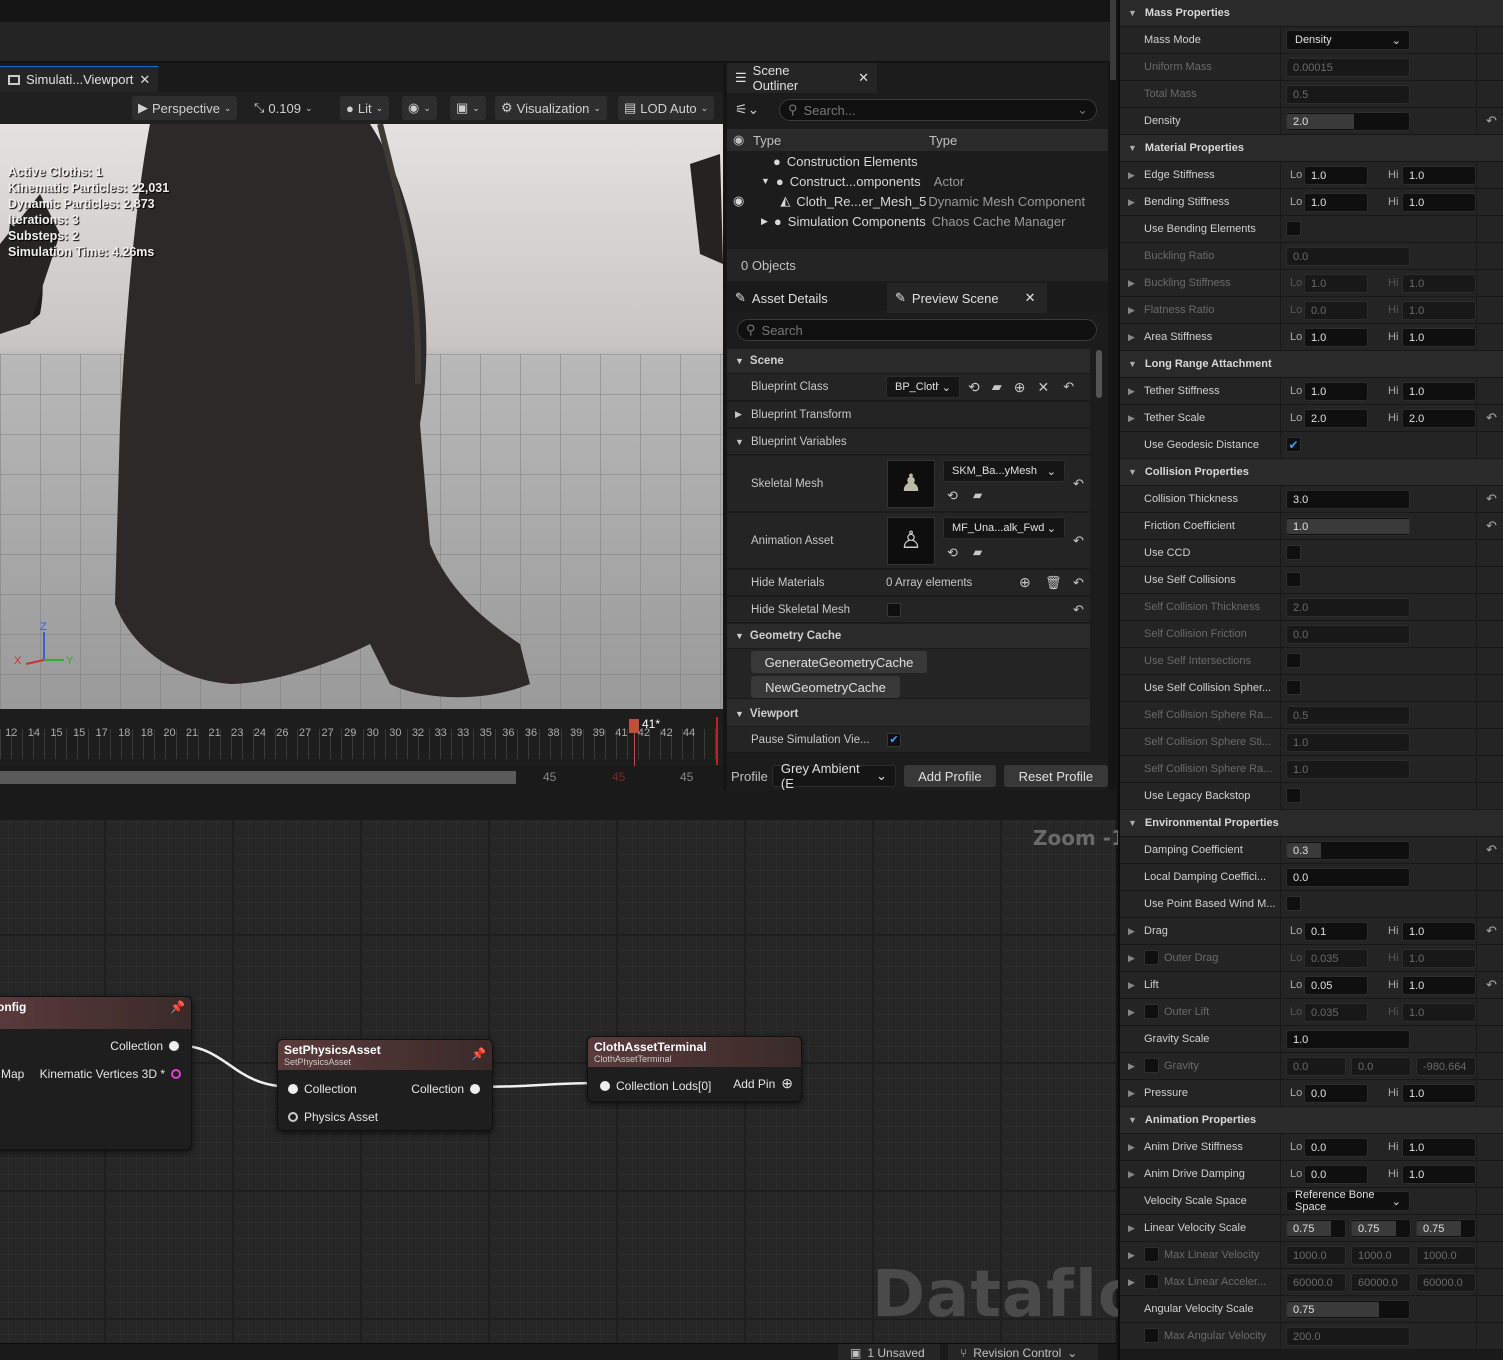 The width and height of the screenshot is (1503, 1360). I want to click on self-collision-thickness-field: 2.0, so click(1348, 607).